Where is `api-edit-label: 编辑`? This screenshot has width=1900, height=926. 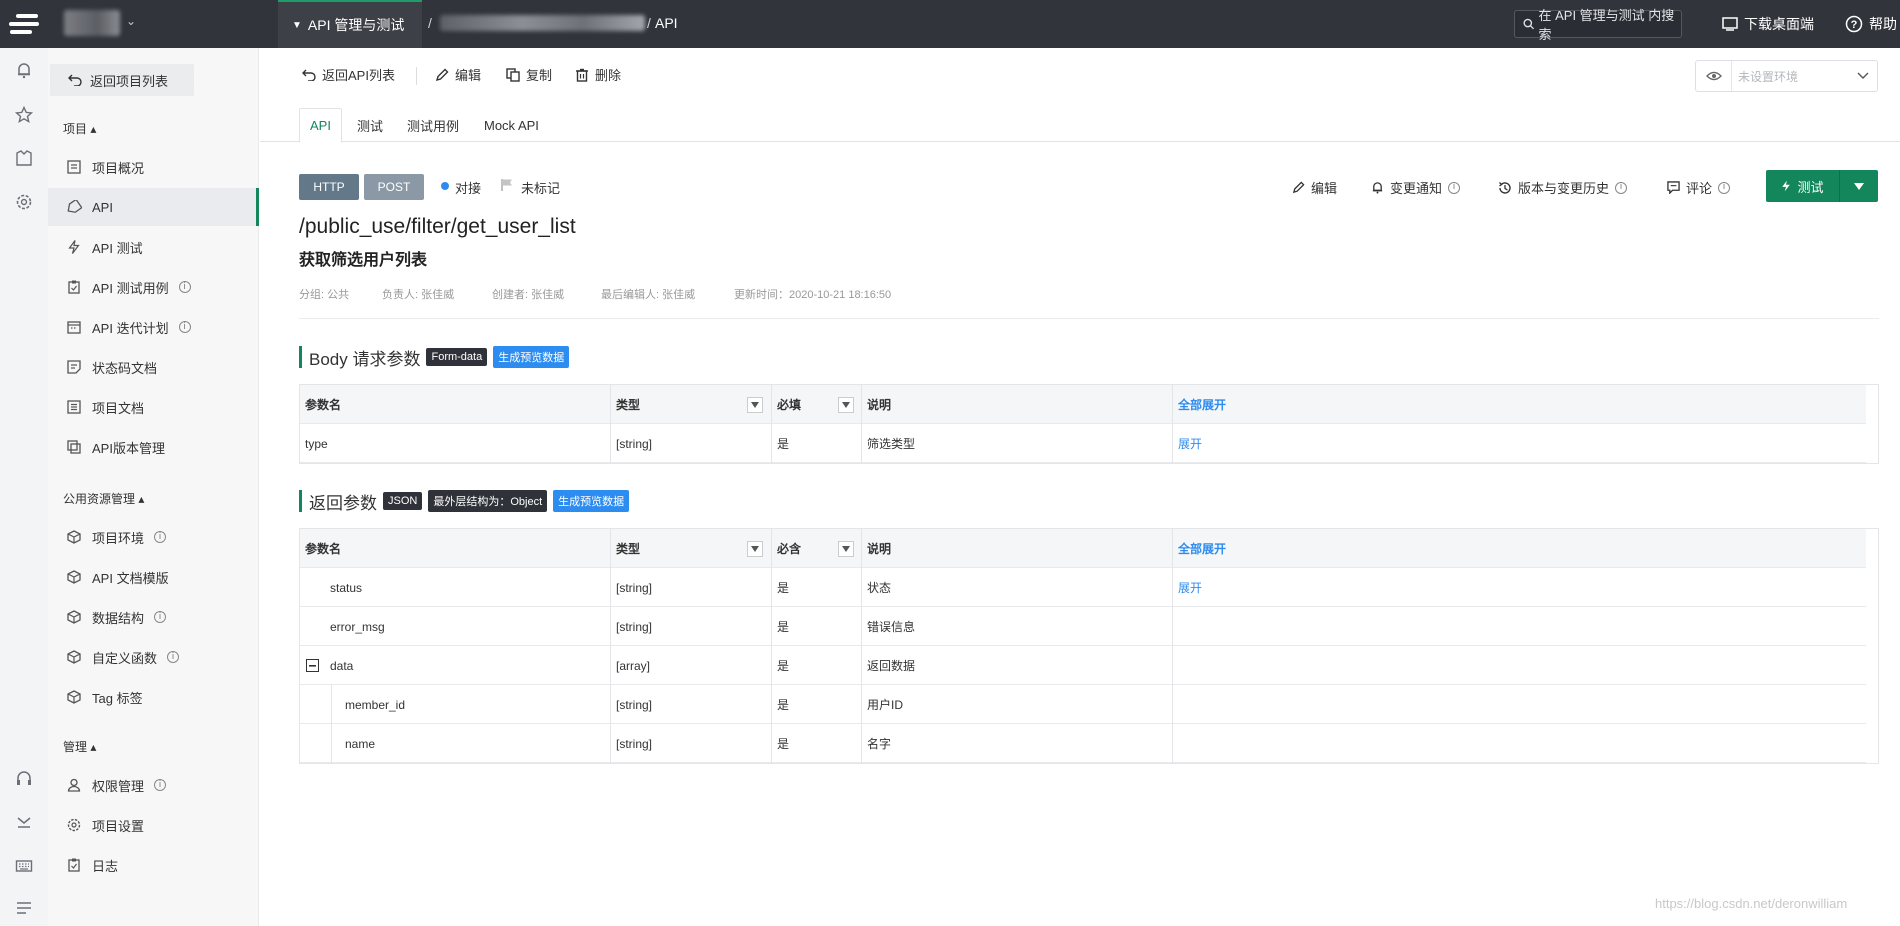 api-edit-label: 编辑 is located at coordinates (1324, 188).